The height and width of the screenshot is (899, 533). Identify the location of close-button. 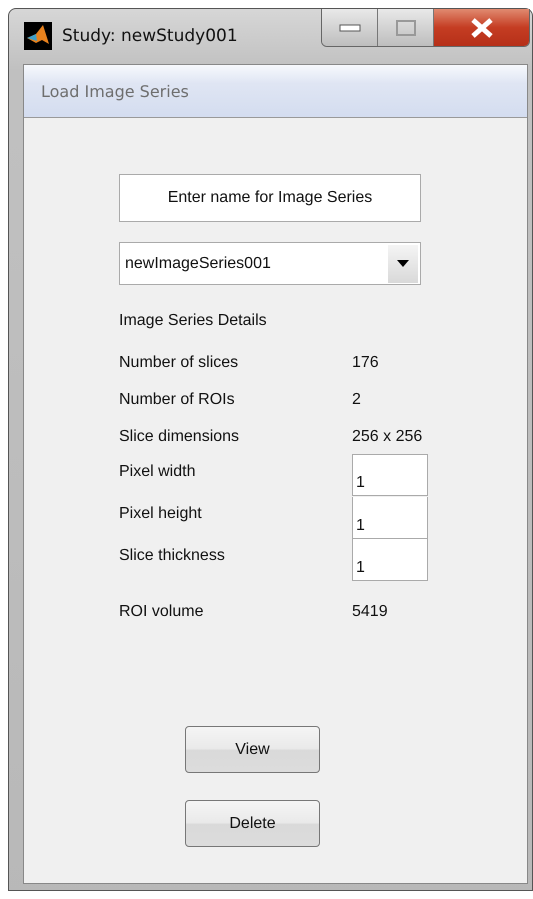
(481, 27).